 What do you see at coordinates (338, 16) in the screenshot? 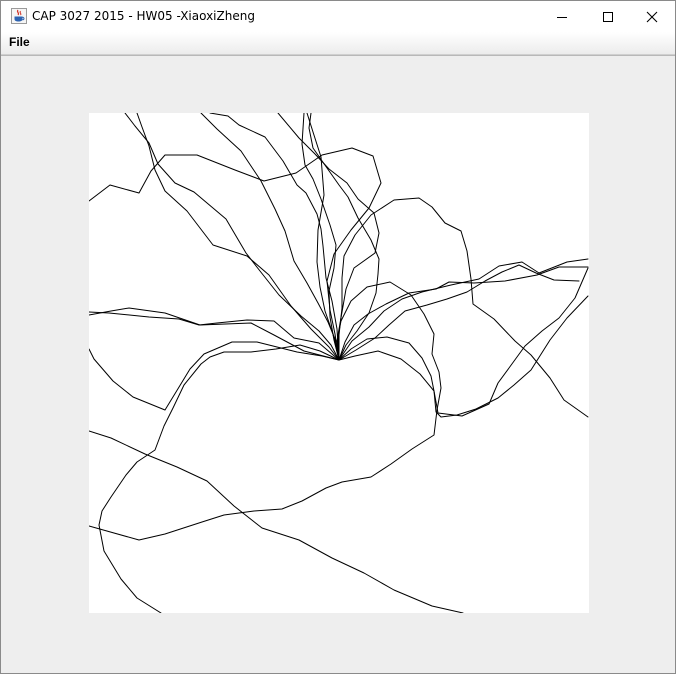
I see `title-bar: CAP 3027 2015 - HW05 -XiaoxiZheng` at bounding box center [338, 16].